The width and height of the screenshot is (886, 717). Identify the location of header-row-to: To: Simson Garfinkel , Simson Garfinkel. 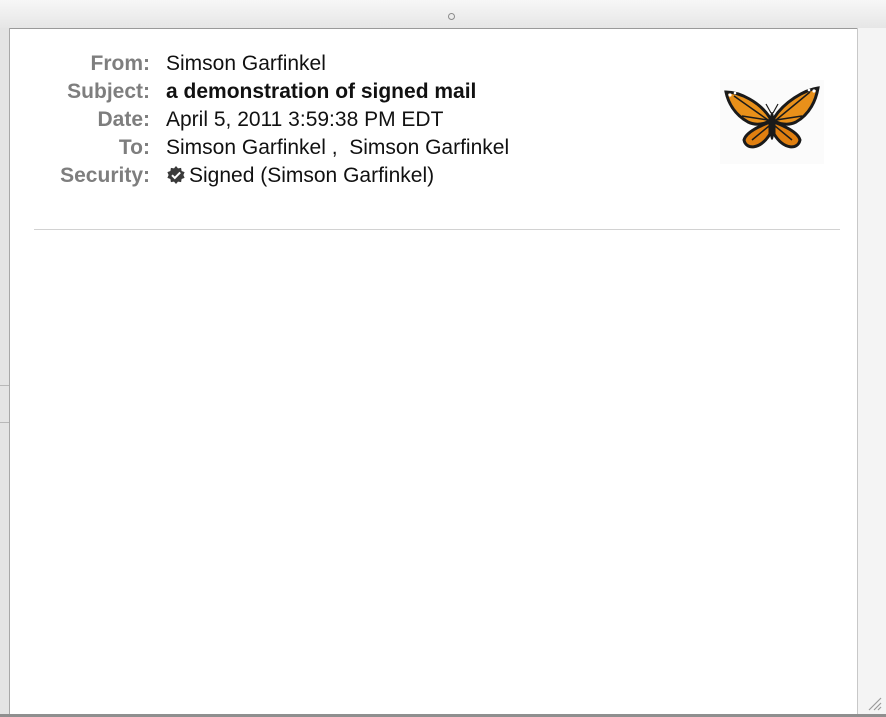
(264, 148).